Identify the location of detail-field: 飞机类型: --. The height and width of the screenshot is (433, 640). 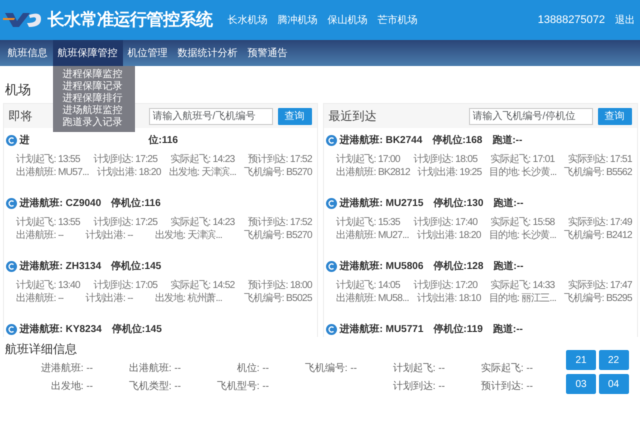
(137, 387).